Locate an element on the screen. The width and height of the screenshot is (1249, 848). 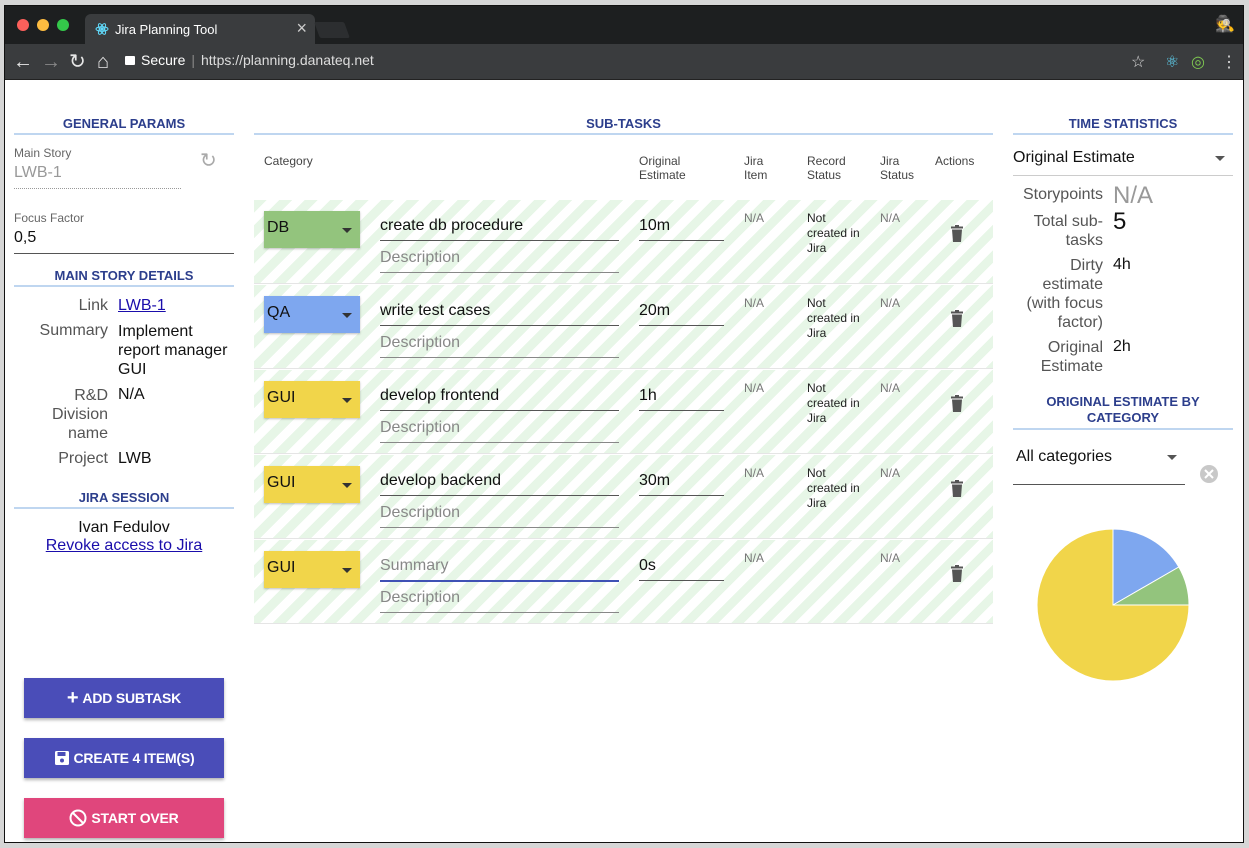
focus-factor-label: Focus Factor is located at coordinates (49, 218).